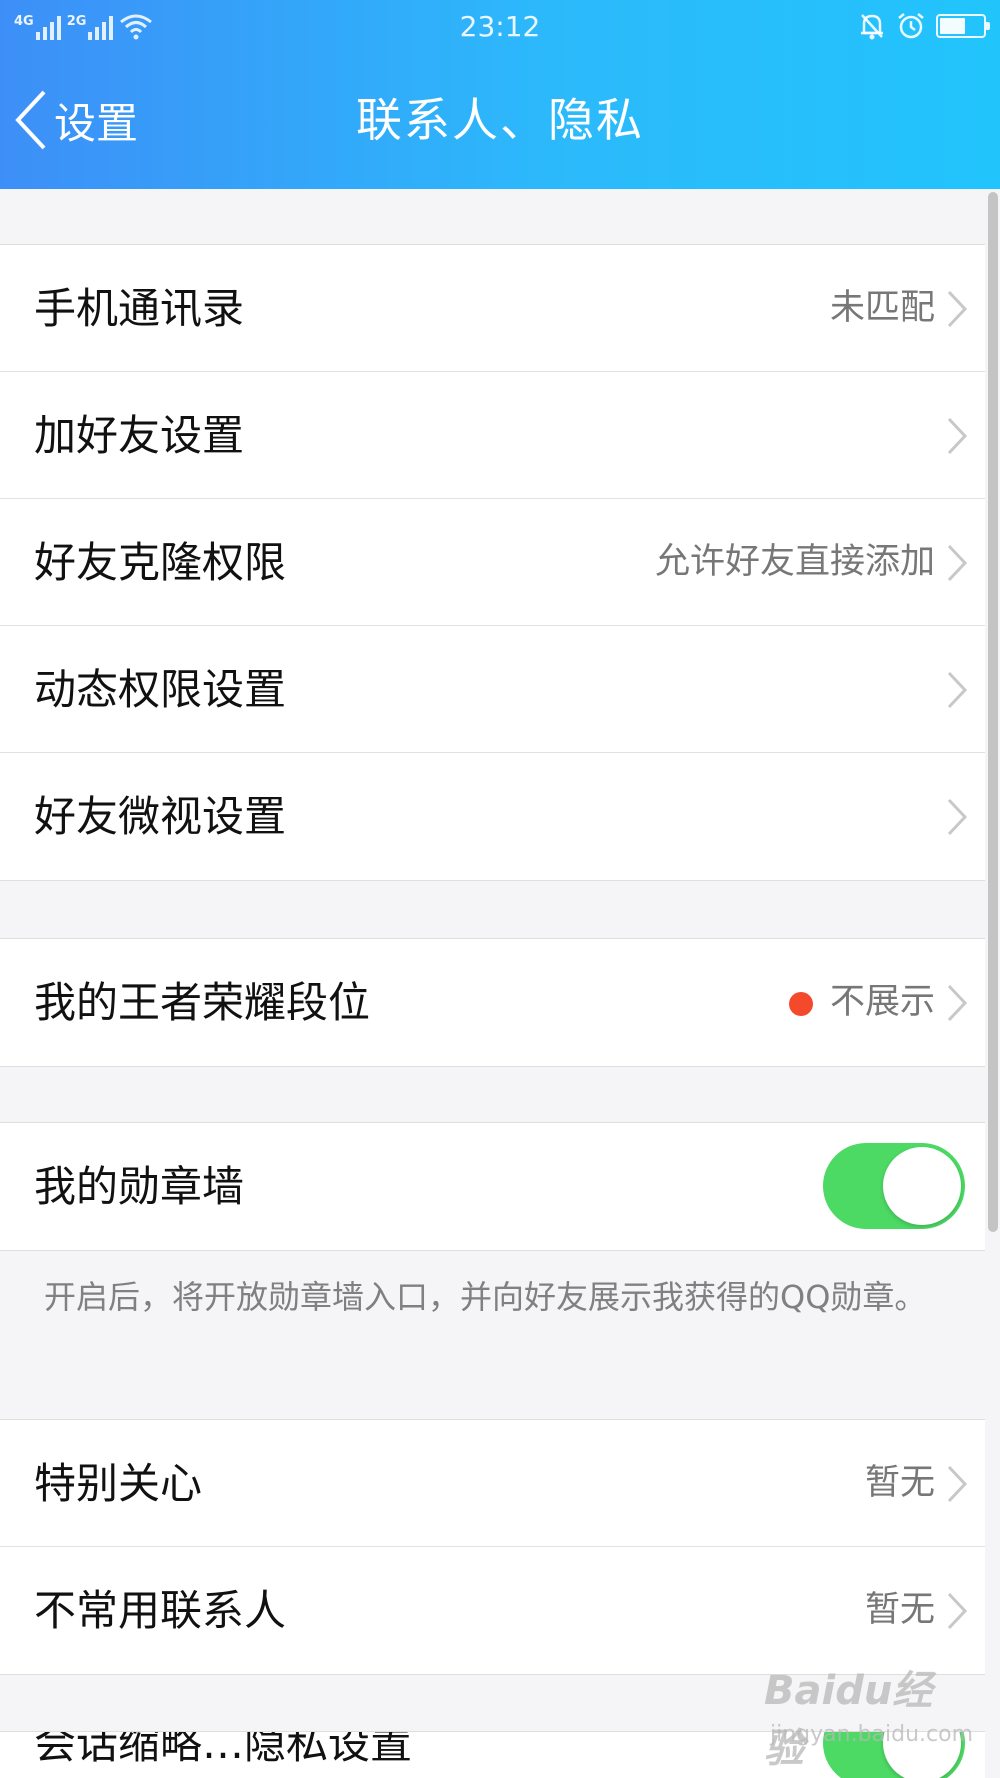 The image size is (1000, 1778). What do you see at coordinates (492, 1483) in the screenshot?
I see `list-item-special-care: 特别关心 暂无` at bounding box center [492, 1483].